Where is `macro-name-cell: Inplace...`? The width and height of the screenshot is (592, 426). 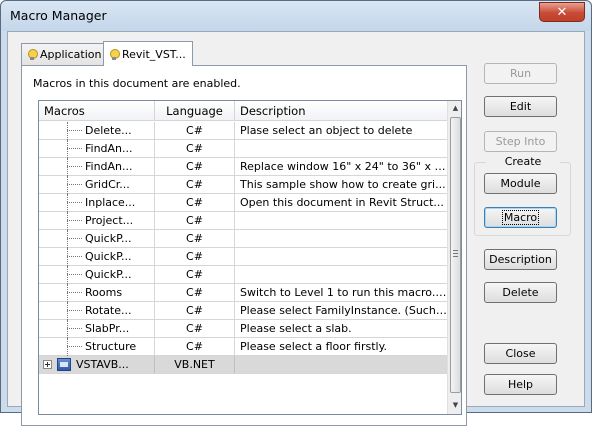
macro-name-cell: Inplace... is located at coordinates (97, 202).